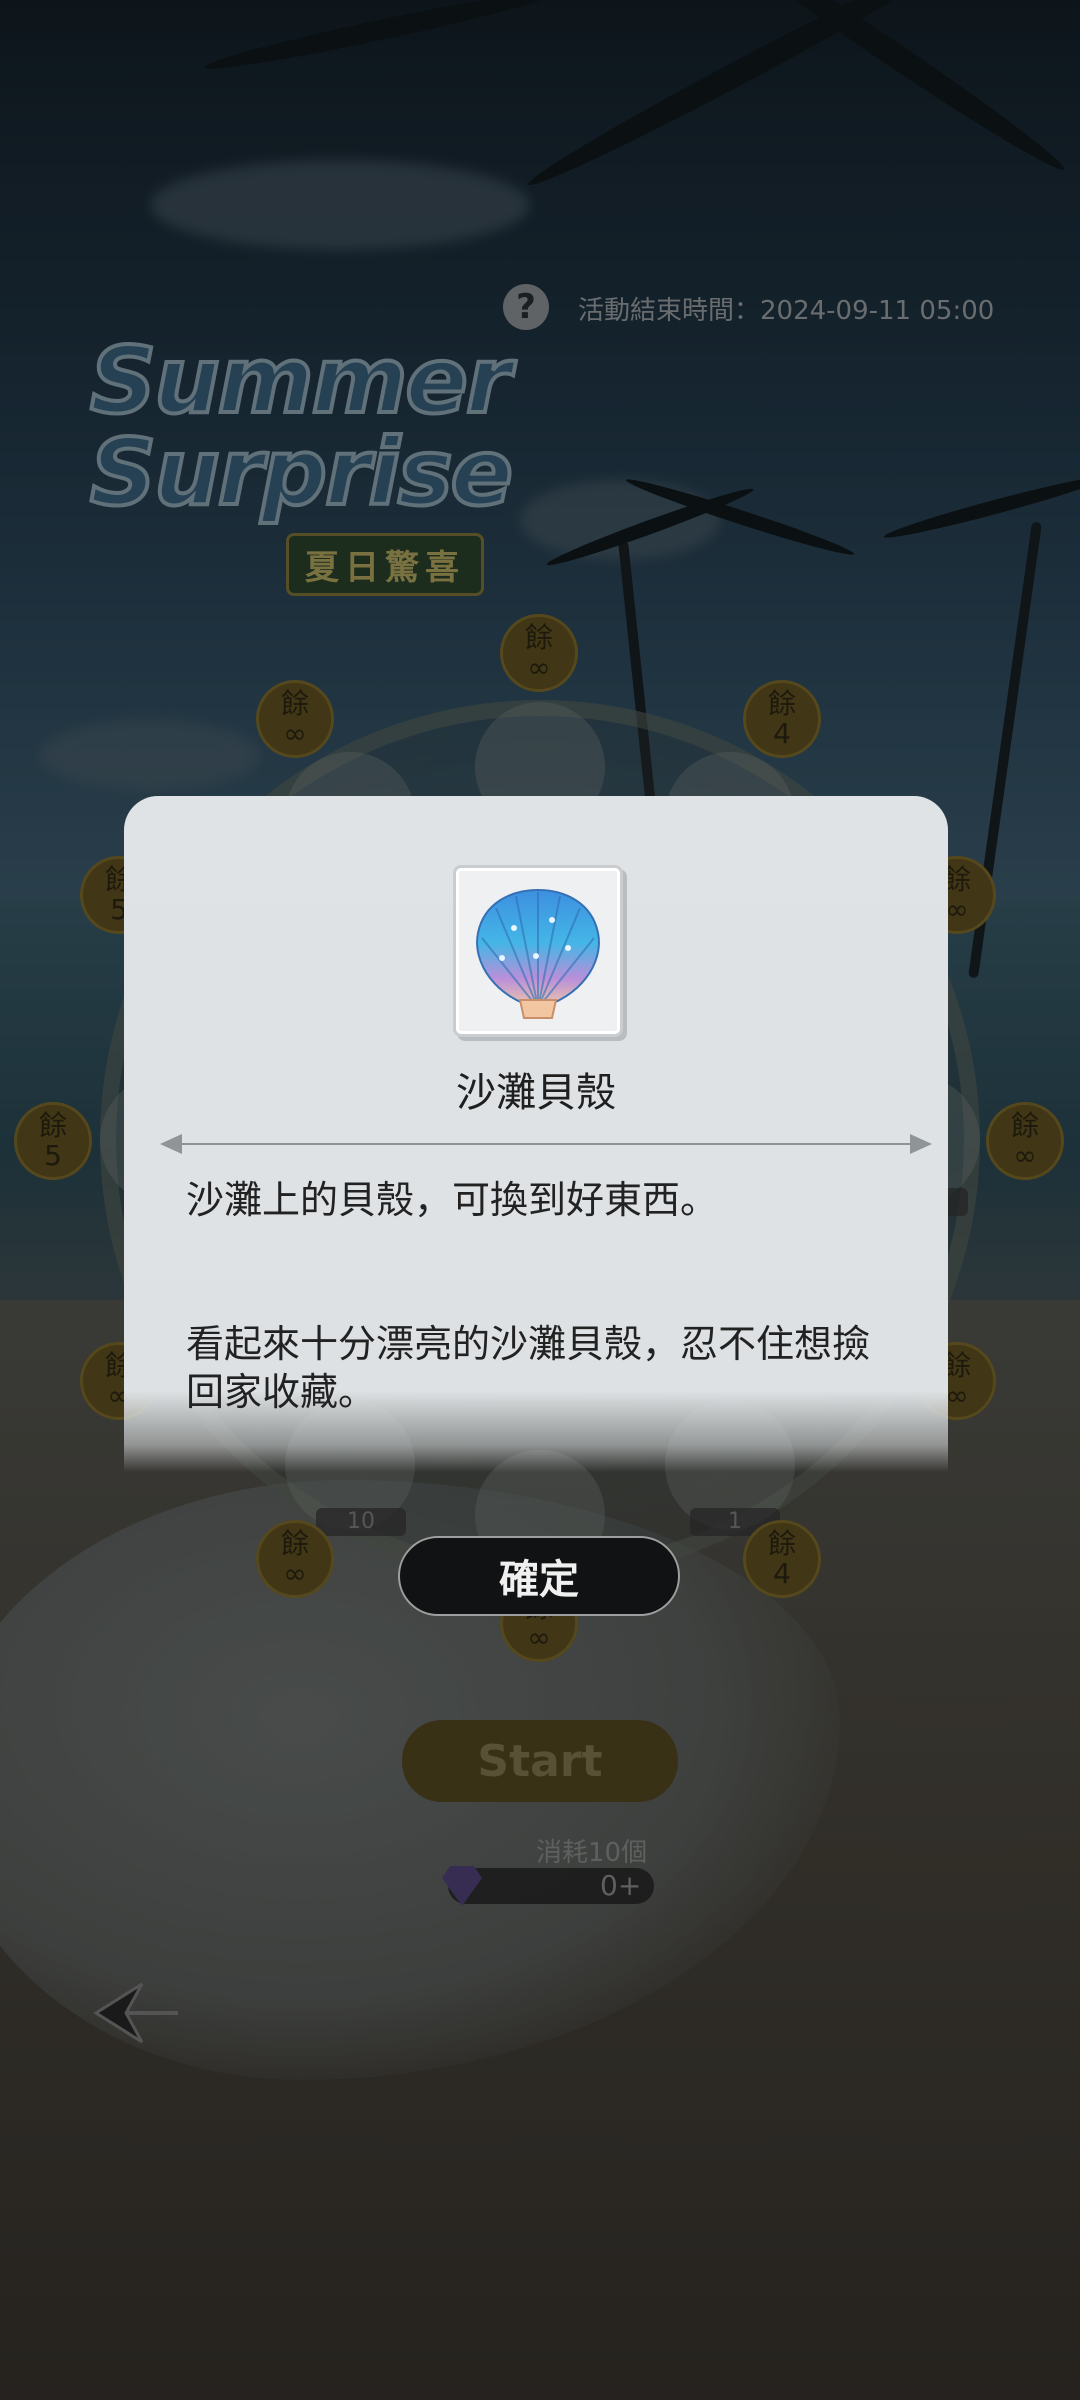 The image size is (1080, 2400). Describe the element at coordinates (539, 1576) in the screenshot. I see `confirm-button: 確定` at that location.